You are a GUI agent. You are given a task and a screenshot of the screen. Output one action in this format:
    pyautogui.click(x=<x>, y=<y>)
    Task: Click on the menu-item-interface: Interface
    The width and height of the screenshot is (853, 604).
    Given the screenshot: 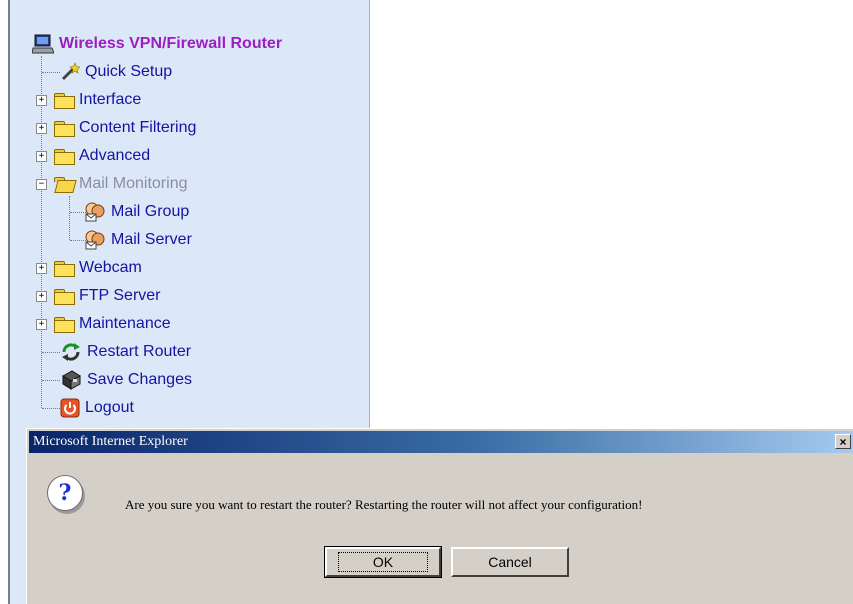 What is the action you would take?
    pyautogui.click(x=97, y=100)
    